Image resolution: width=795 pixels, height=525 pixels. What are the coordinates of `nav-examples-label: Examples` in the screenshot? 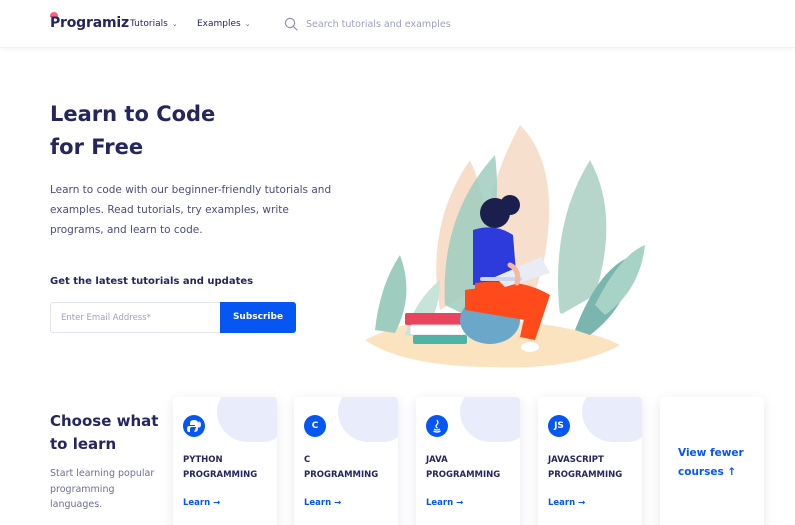 It's located at (219, 24).